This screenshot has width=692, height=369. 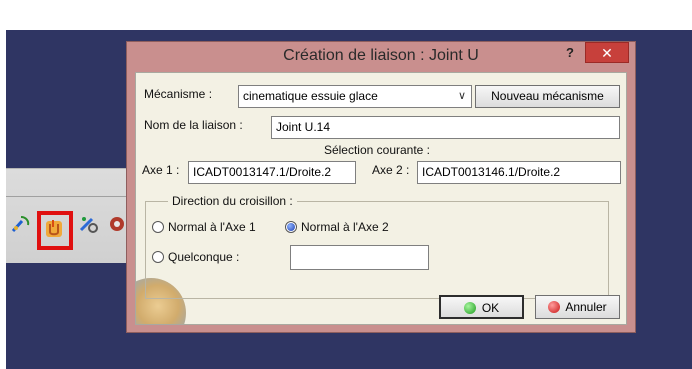 I want to click on cancel-label: Annuler, so click(x=586, y=307).